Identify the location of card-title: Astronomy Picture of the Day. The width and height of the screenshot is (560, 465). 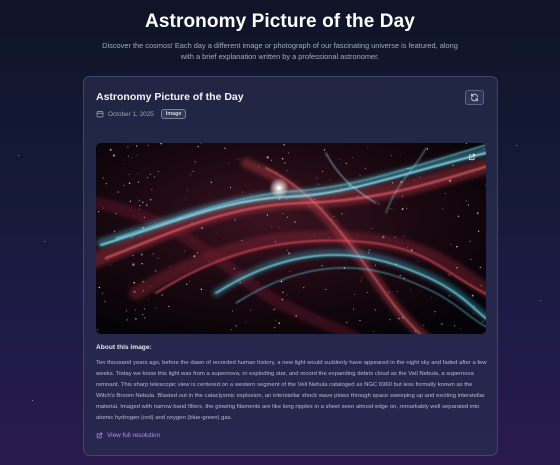
(170, 97).